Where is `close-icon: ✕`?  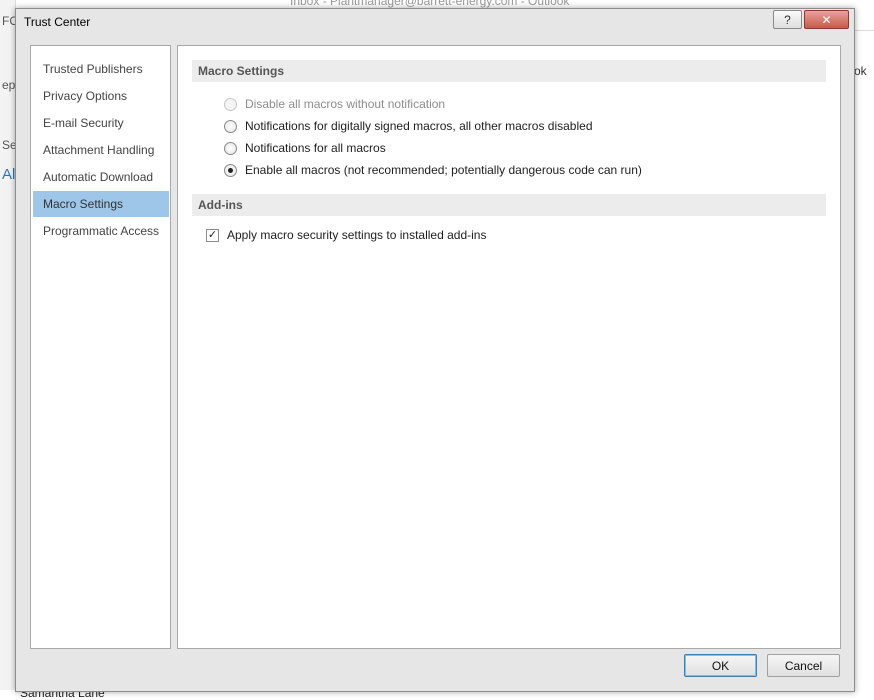 close-icon: ✕ is located at coordinates (826, 19).